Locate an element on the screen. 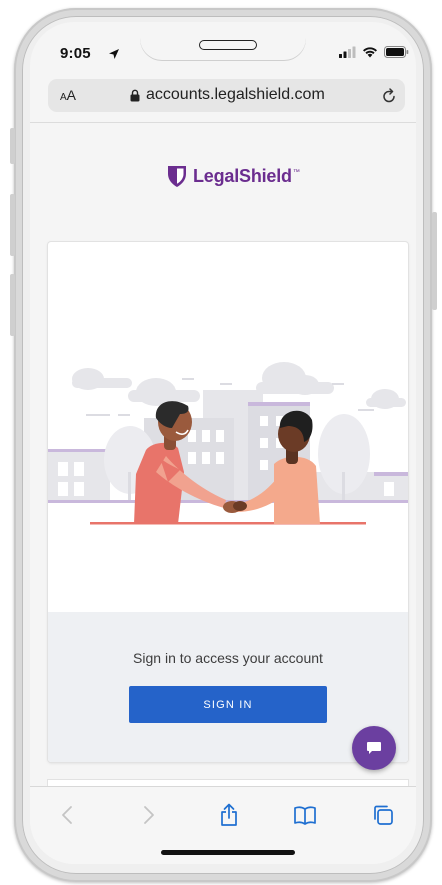 The width and height of the screenshot is (442, 885). lock-icon is located at coordinates (135, 95).